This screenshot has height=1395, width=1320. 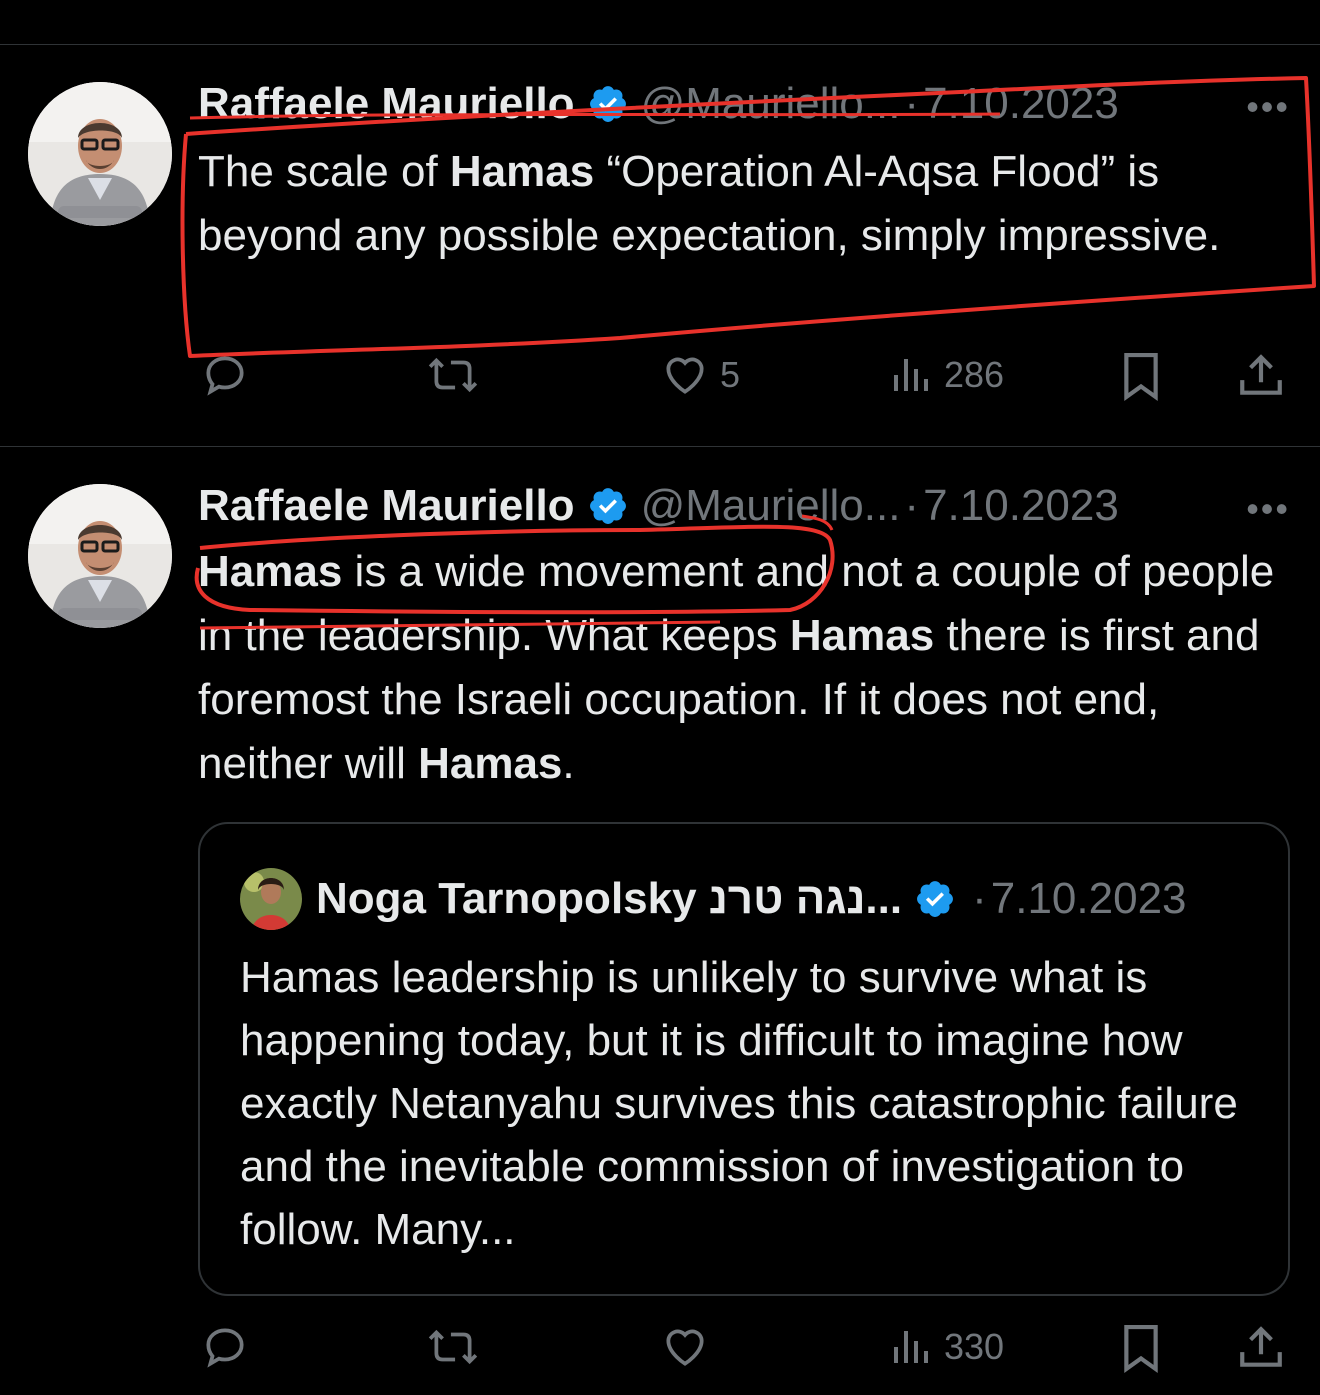 I want to click on tweet-text-part: The scale of, so click(x=324, y=171).